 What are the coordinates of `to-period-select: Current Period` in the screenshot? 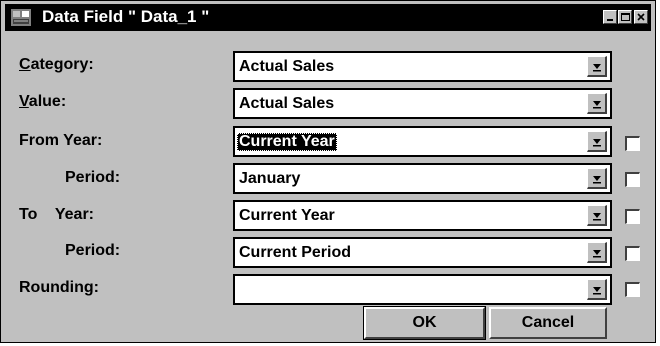 It's located at (422, 252).